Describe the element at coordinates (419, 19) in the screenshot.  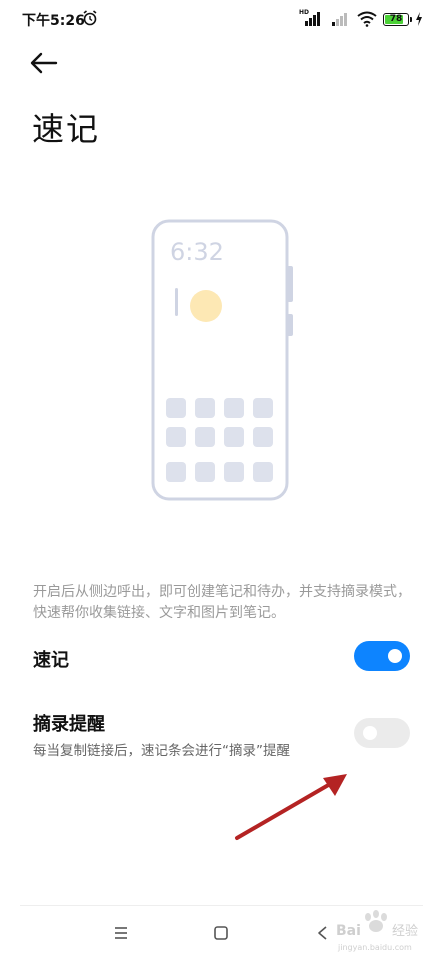
I see `charging-icon` at that location.